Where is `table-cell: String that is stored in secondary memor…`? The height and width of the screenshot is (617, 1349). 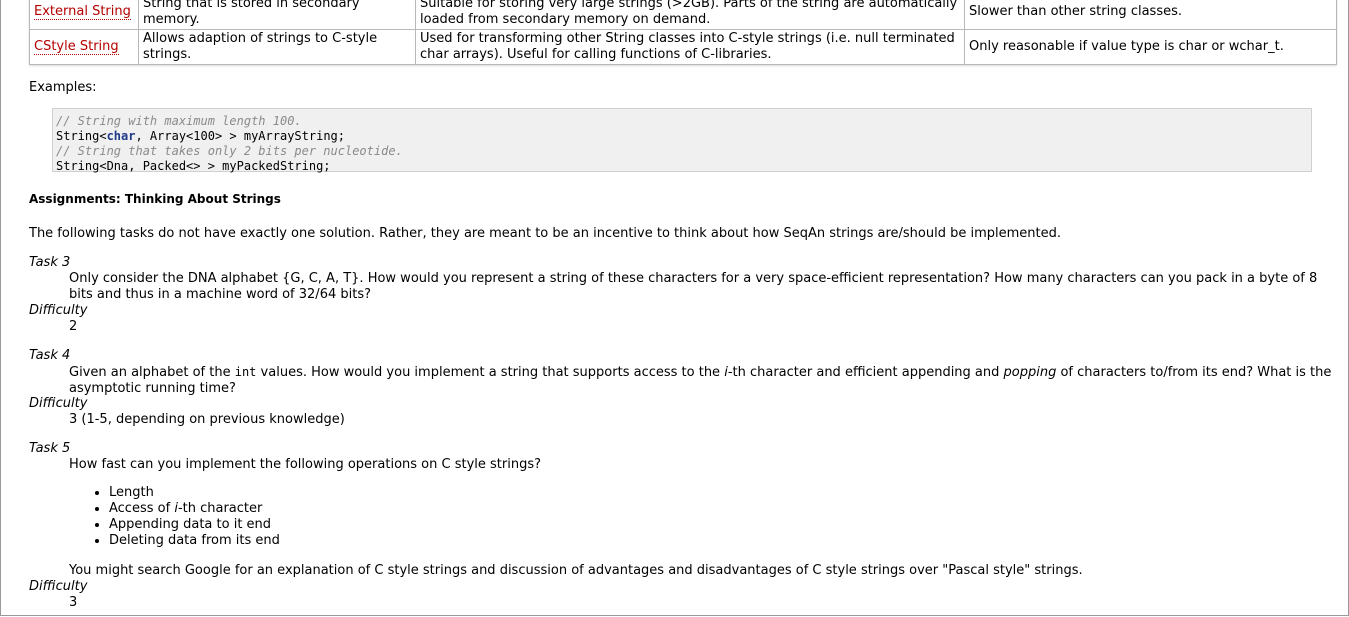
table-cell: String that is stored in secondary memor… is located at coordinates (277, 15).